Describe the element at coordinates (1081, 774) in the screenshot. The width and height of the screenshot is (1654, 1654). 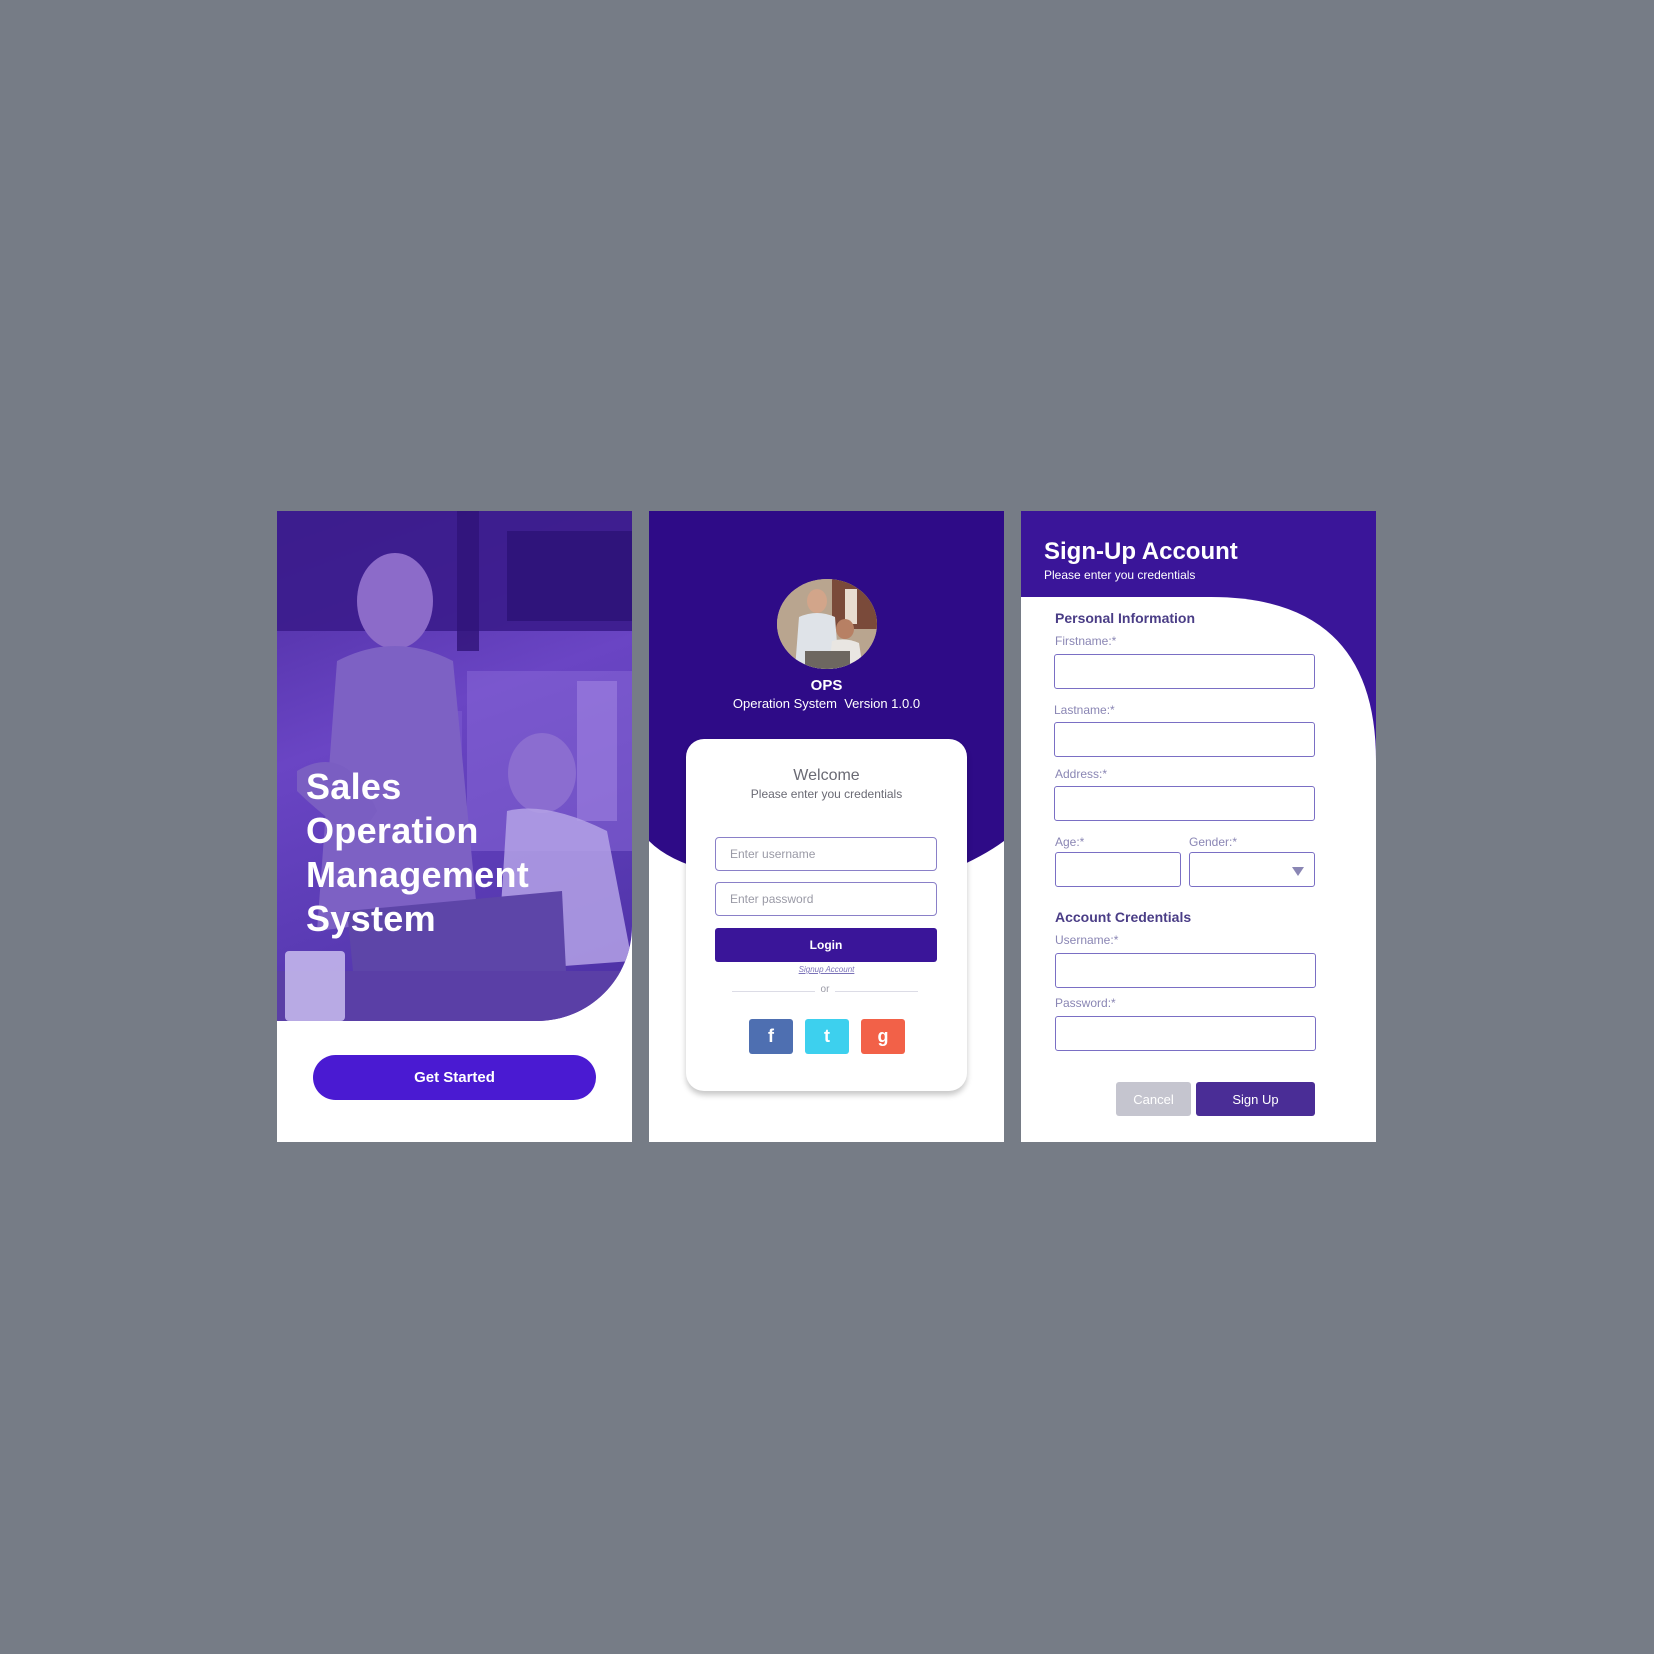
I see `address-label: Address:*` at that location.